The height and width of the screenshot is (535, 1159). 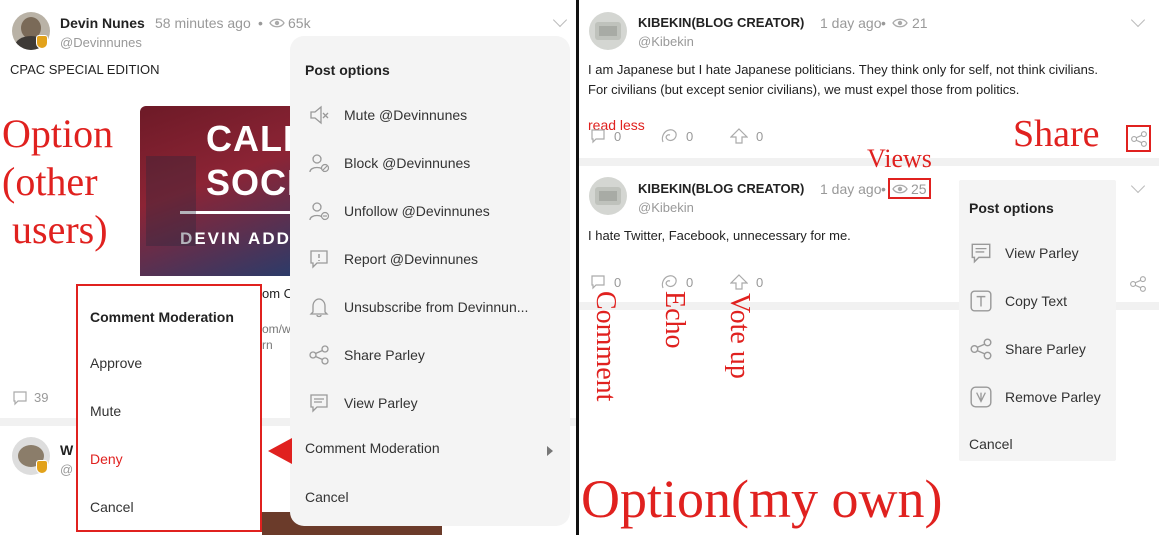 I want to click on post-text: CPAC SPECIAL EDITION, so click(x=85, y=69).